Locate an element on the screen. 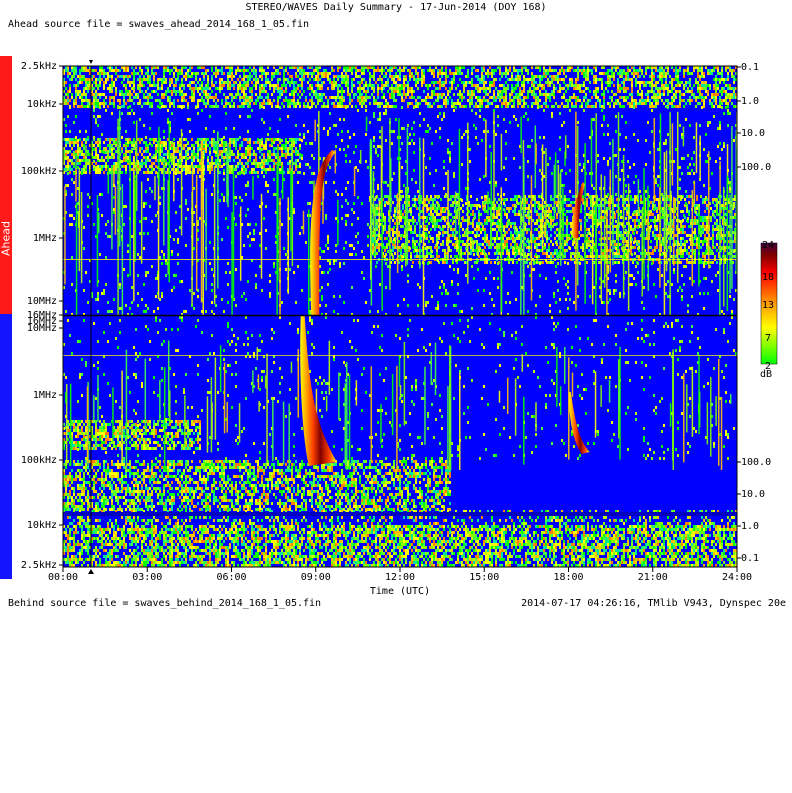  cursor-bottom-marker is located at coordinates (91, 571).